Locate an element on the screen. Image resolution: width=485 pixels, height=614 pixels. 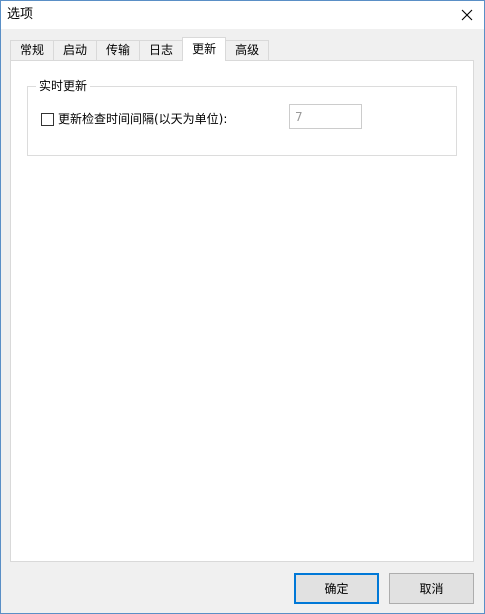
tab-startup: 启动 is located at coordinates (75, 50).